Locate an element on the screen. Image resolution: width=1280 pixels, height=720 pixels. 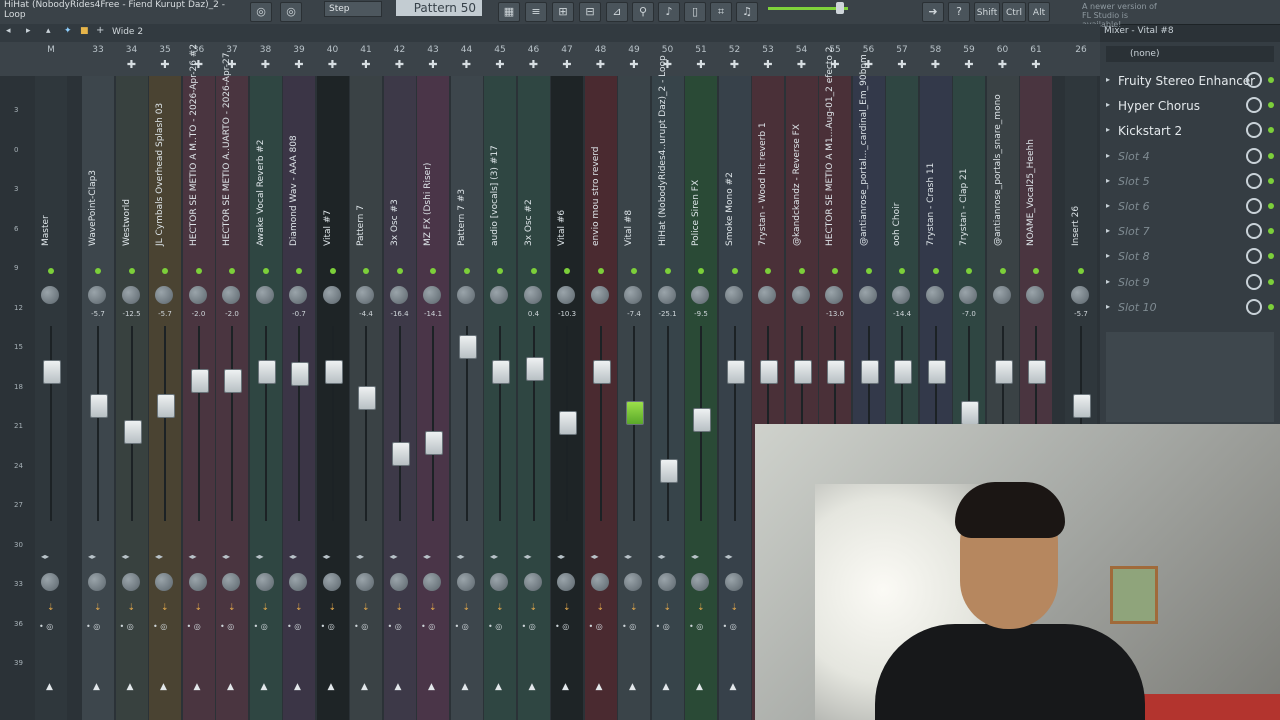
track-number: 49 is located at coordinates (634, 50).